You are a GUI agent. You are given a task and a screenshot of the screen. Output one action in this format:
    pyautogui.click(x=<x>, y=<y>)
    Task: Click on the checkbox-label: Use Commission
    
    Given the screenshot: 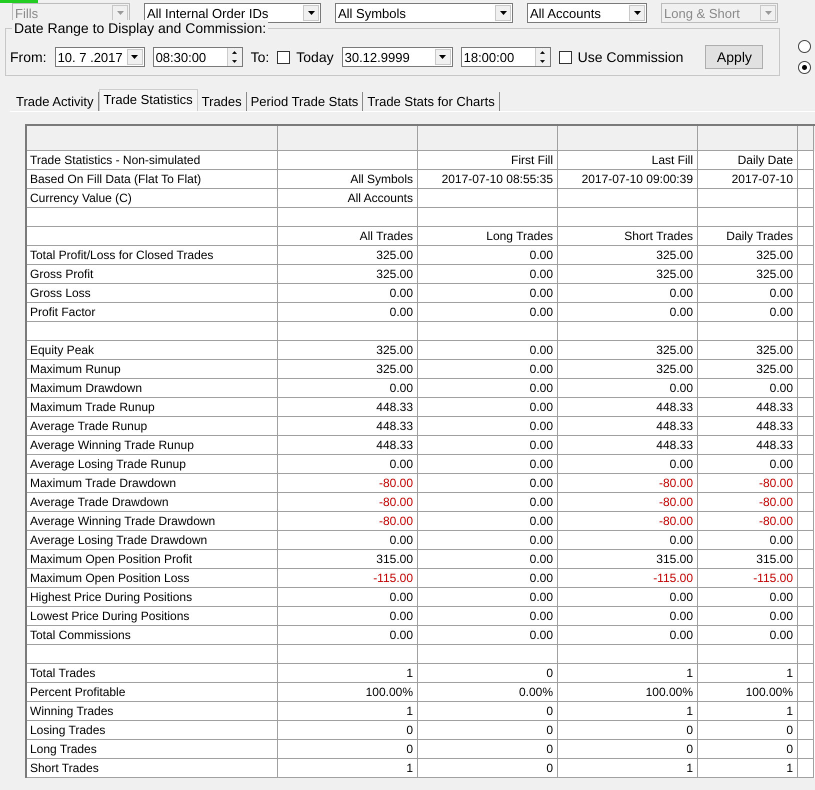 What is the action you would take?
    pyautogui.click(x=631, y=57)
    